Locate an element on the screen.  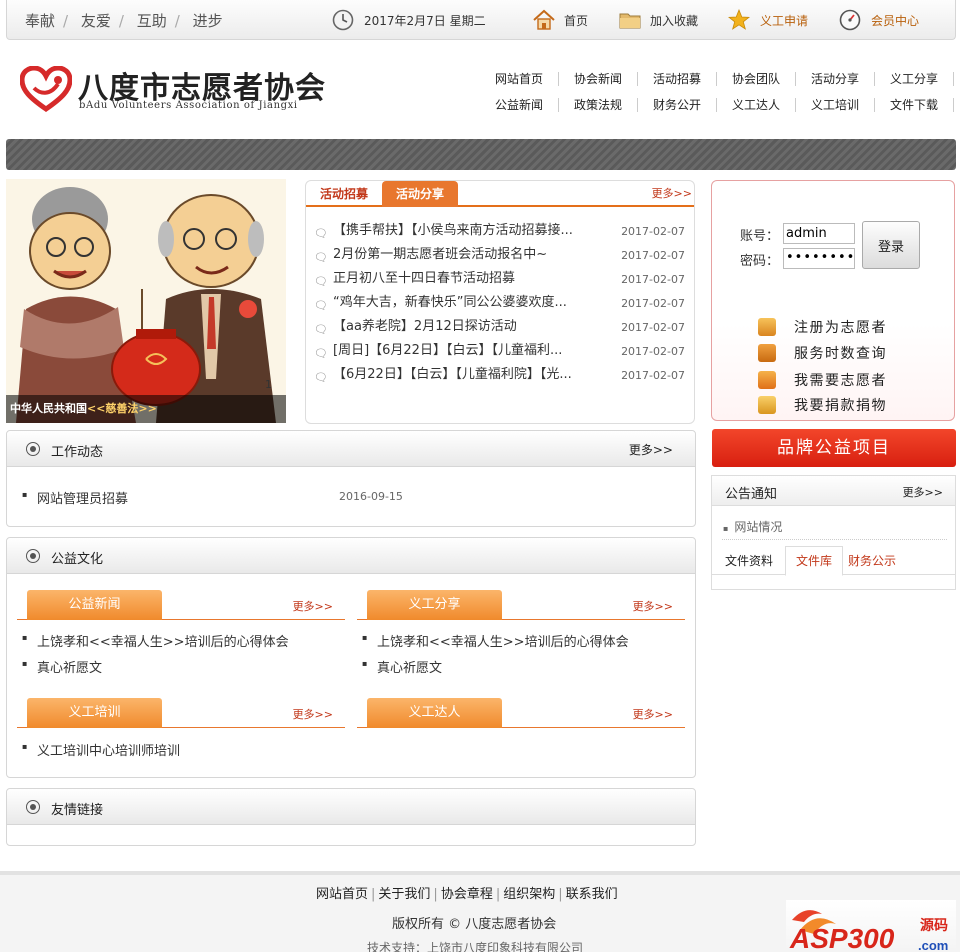
item-title: 【aa养老院】2月12日探访活动 is located at coordinates (468, 327).